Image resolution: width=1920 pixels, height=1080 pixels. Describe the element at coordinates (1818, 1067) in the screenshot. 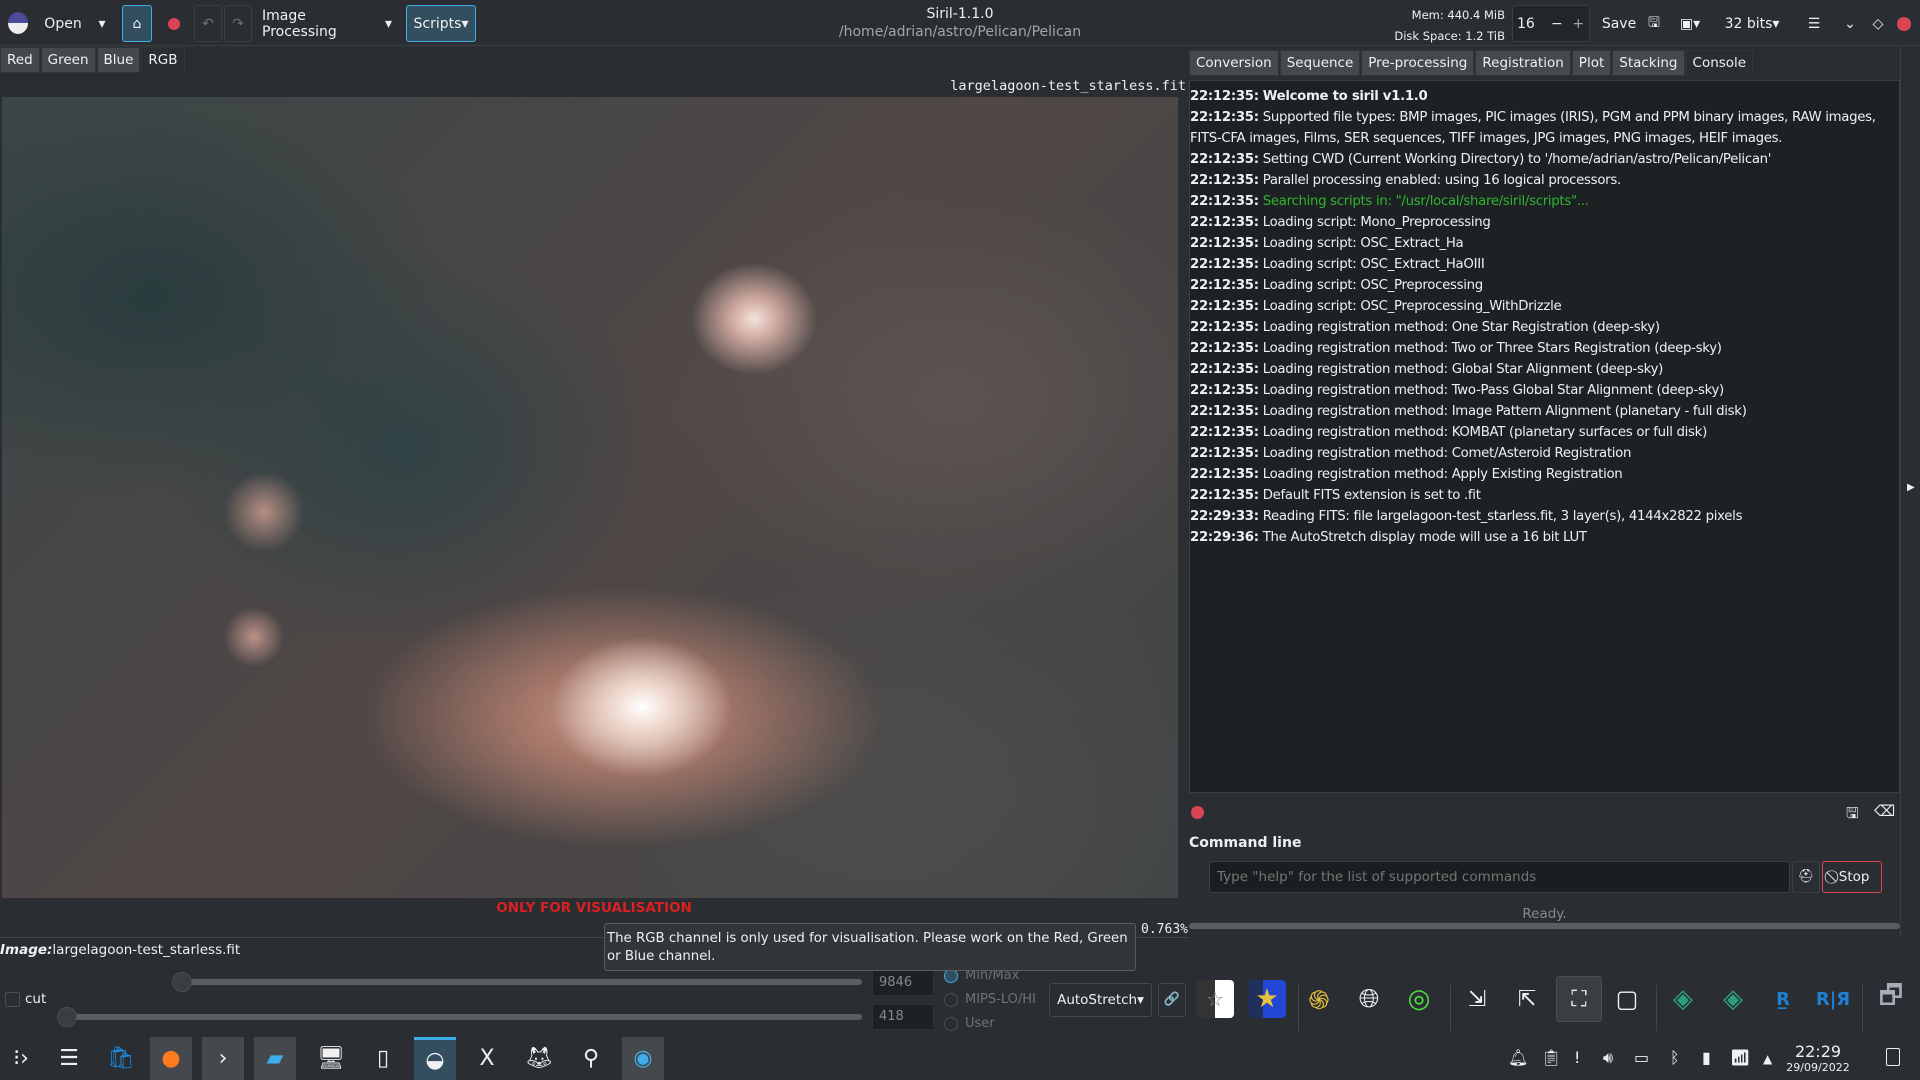

I see `clock-date: 29/09/2022` at that location.